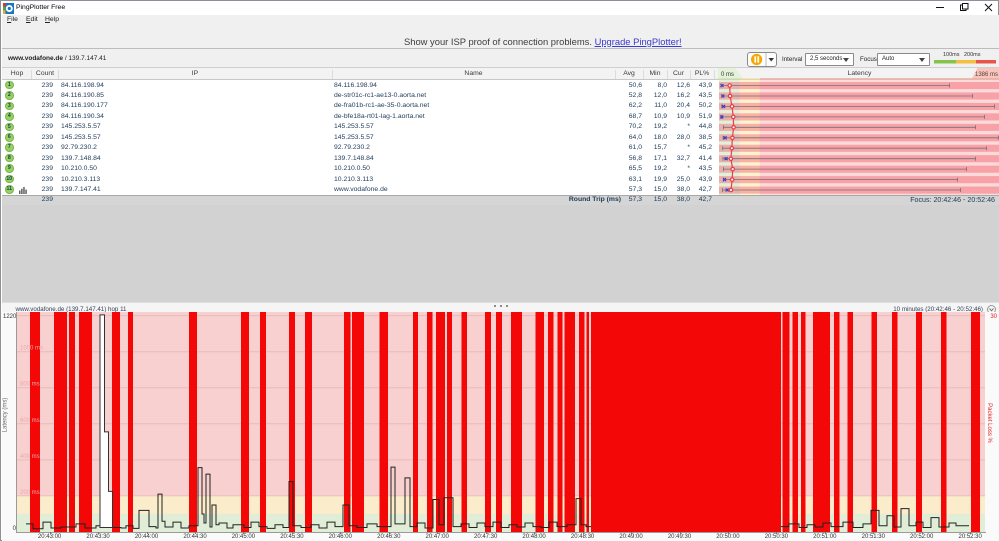 The width and height of the screenshot is (999, 541). I want to click on svg-text: 0 ms, so click(727, 75).